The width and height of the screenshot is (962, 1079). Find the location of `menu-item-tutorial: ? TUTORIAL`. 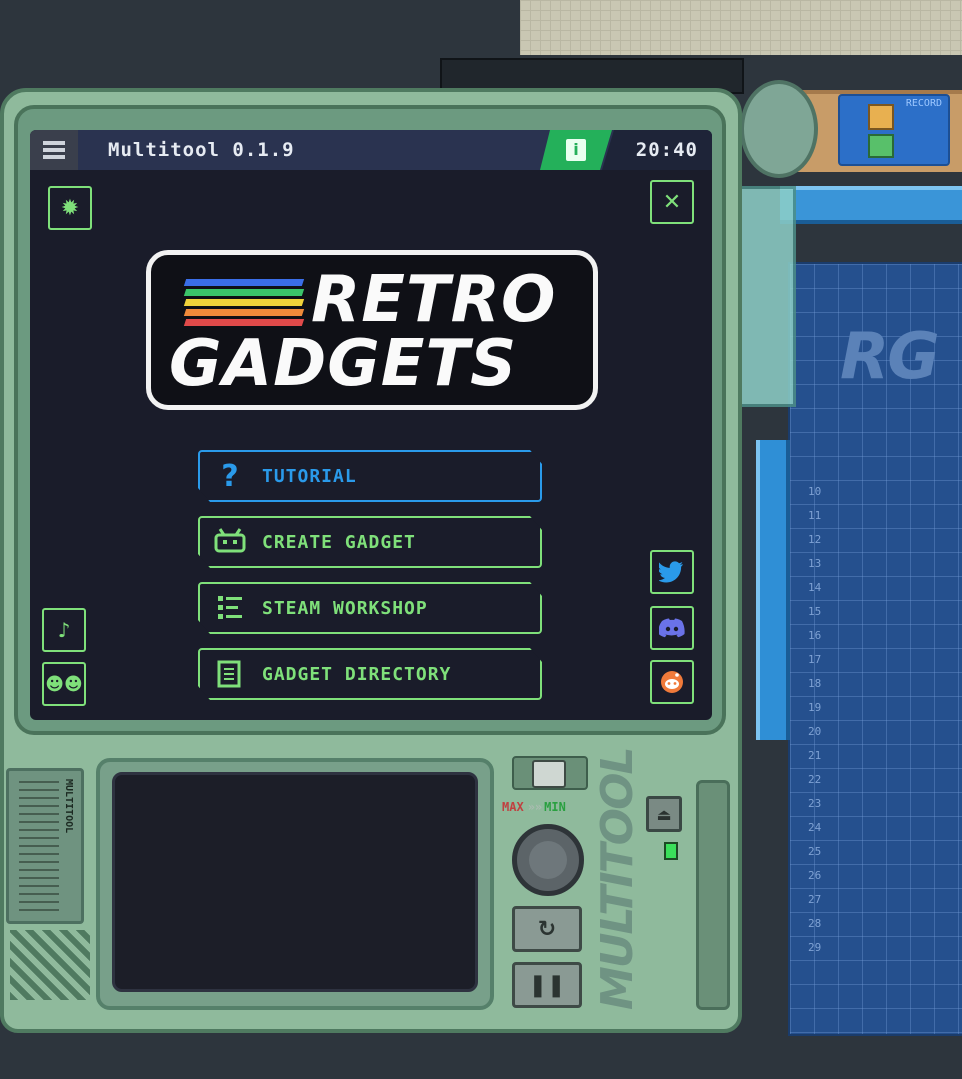

menu-item-tutorial: ? TUTORIAL is located at coordinates (370, 476).